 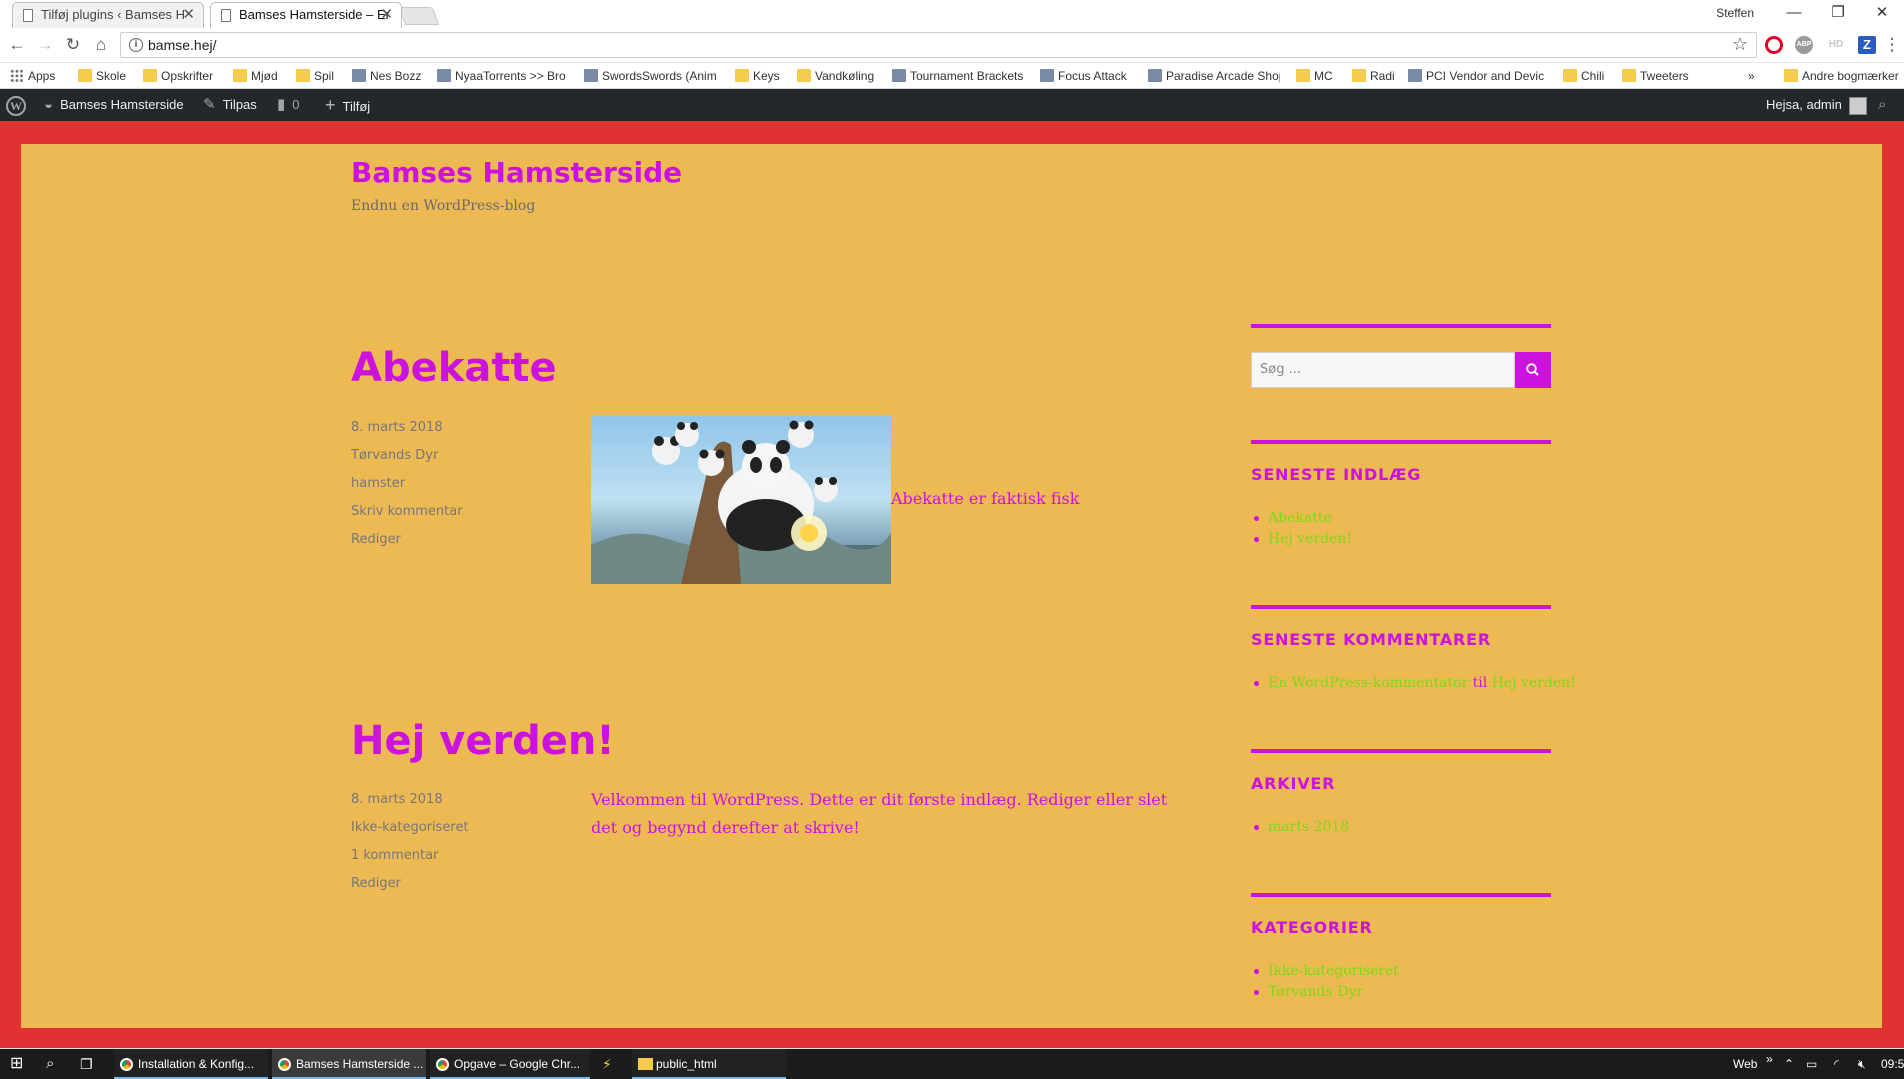 What do you see at coordinates (114, 105) in the screenshot?
I see `admin-bar-site-link: ◒ Bamses Hamsterside` at bounding box center [114, 105].